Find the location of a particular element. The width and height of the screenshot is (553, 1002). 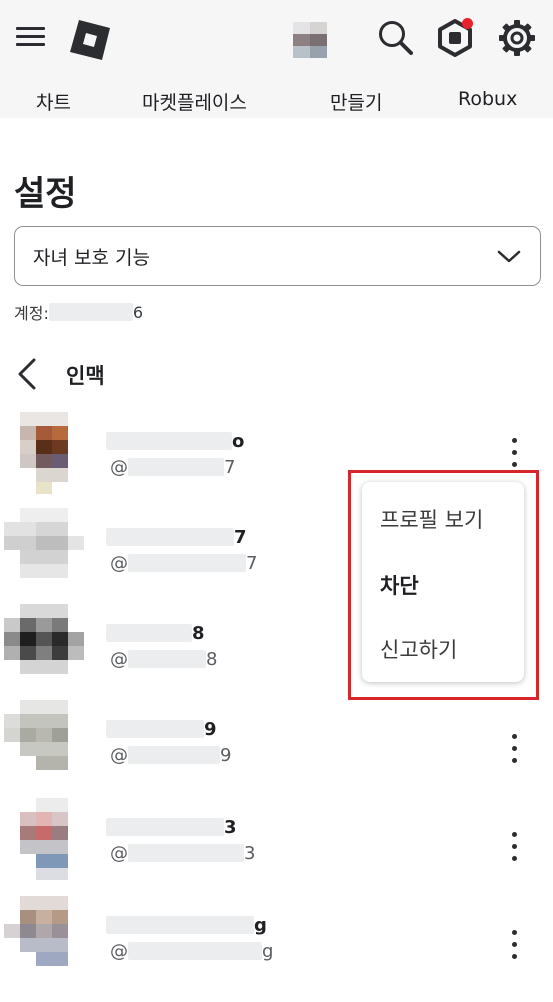

connection-display-name: 9 is located at coordinates (161, 729).